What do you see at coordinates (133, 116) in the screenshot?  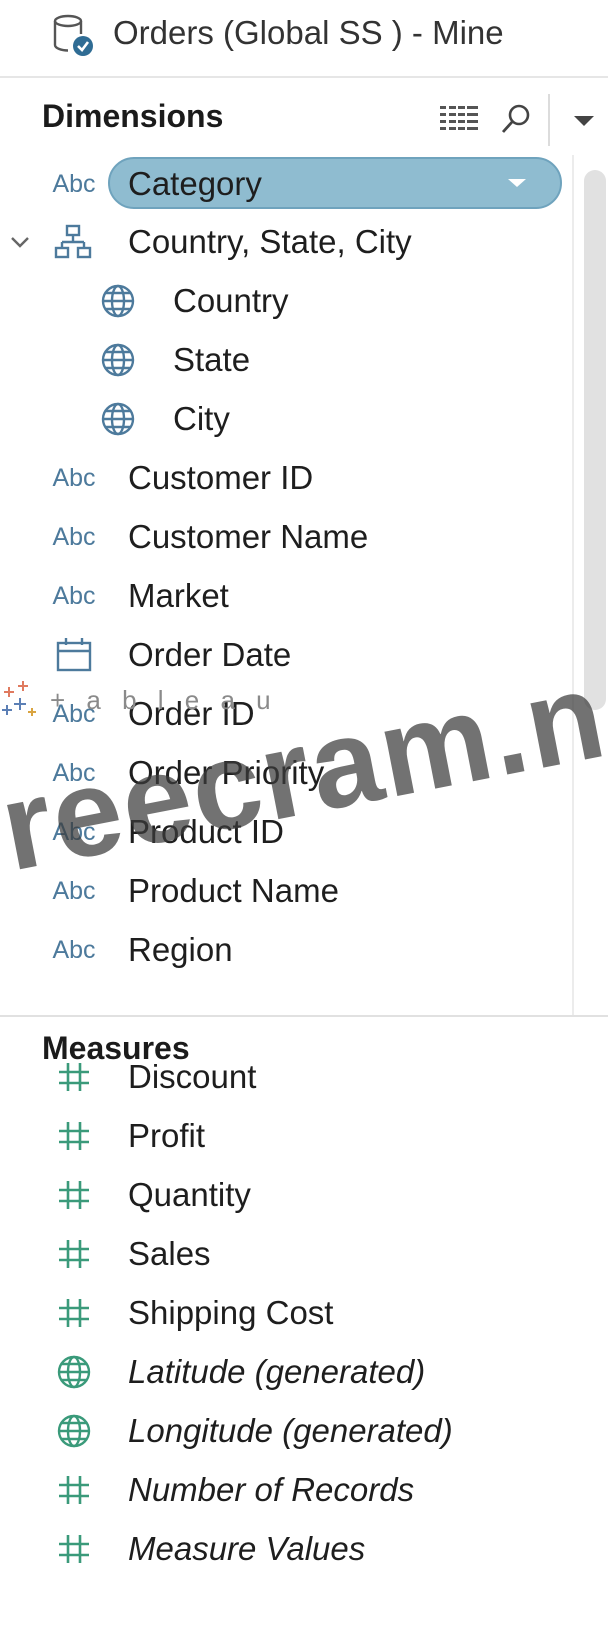 I see `dimensions-title: Dimensions` at bounding box center [133, 116].